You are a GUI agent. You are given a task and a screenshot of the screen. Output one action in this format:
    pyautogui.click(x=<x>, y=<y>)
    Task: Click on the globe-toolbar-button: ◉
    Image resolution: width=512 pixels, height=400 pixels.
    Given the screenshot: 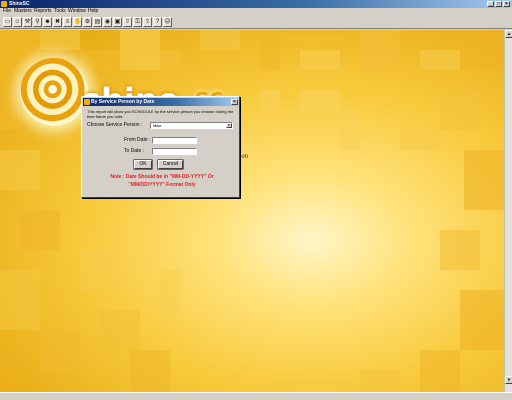 What is the action you would take?
    pyautogui.click(x=107, y=22)
    